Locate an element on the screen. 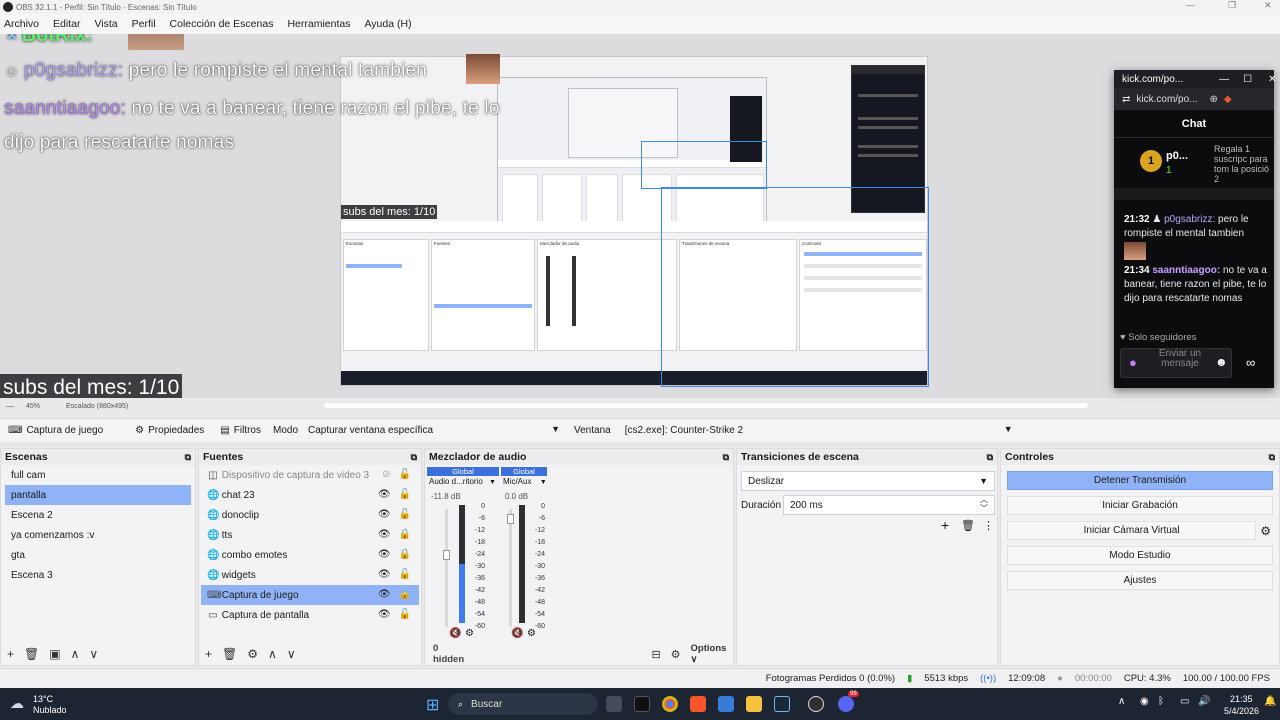 The image size is (1280, 720). gift-promo-text: Regala 1 suscripc para tom la posició 2 is located at coordinates (1243, 164).